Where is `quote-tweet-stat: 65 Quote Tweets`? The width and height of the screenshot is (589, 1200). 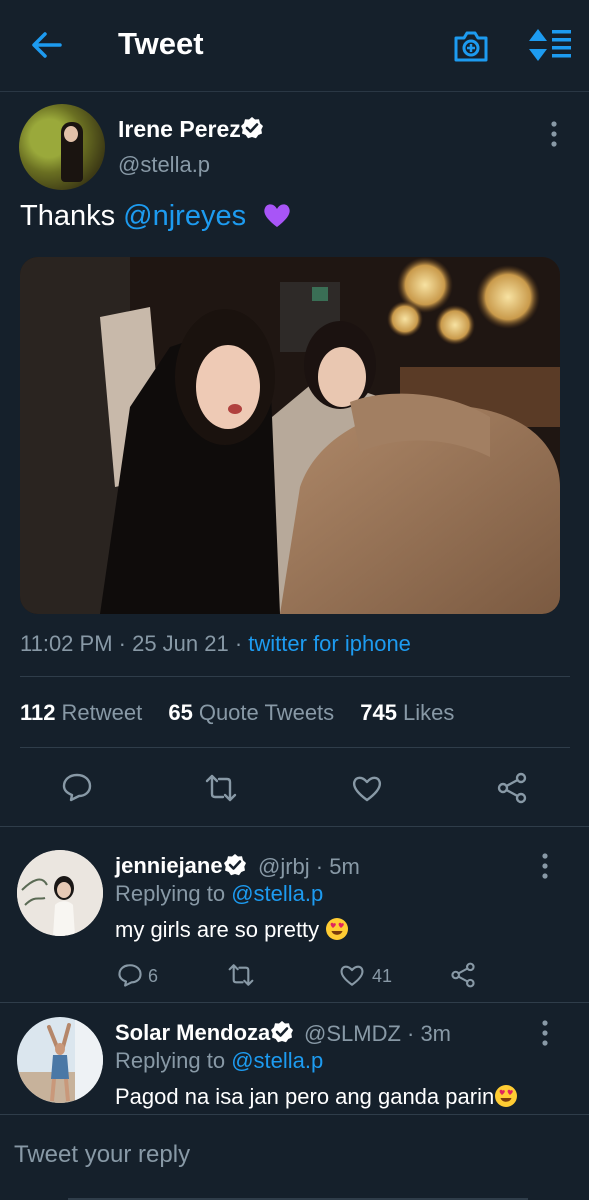 quote-tweet-stat: 65 Quote Tweets is located at coordinates (251, 712).